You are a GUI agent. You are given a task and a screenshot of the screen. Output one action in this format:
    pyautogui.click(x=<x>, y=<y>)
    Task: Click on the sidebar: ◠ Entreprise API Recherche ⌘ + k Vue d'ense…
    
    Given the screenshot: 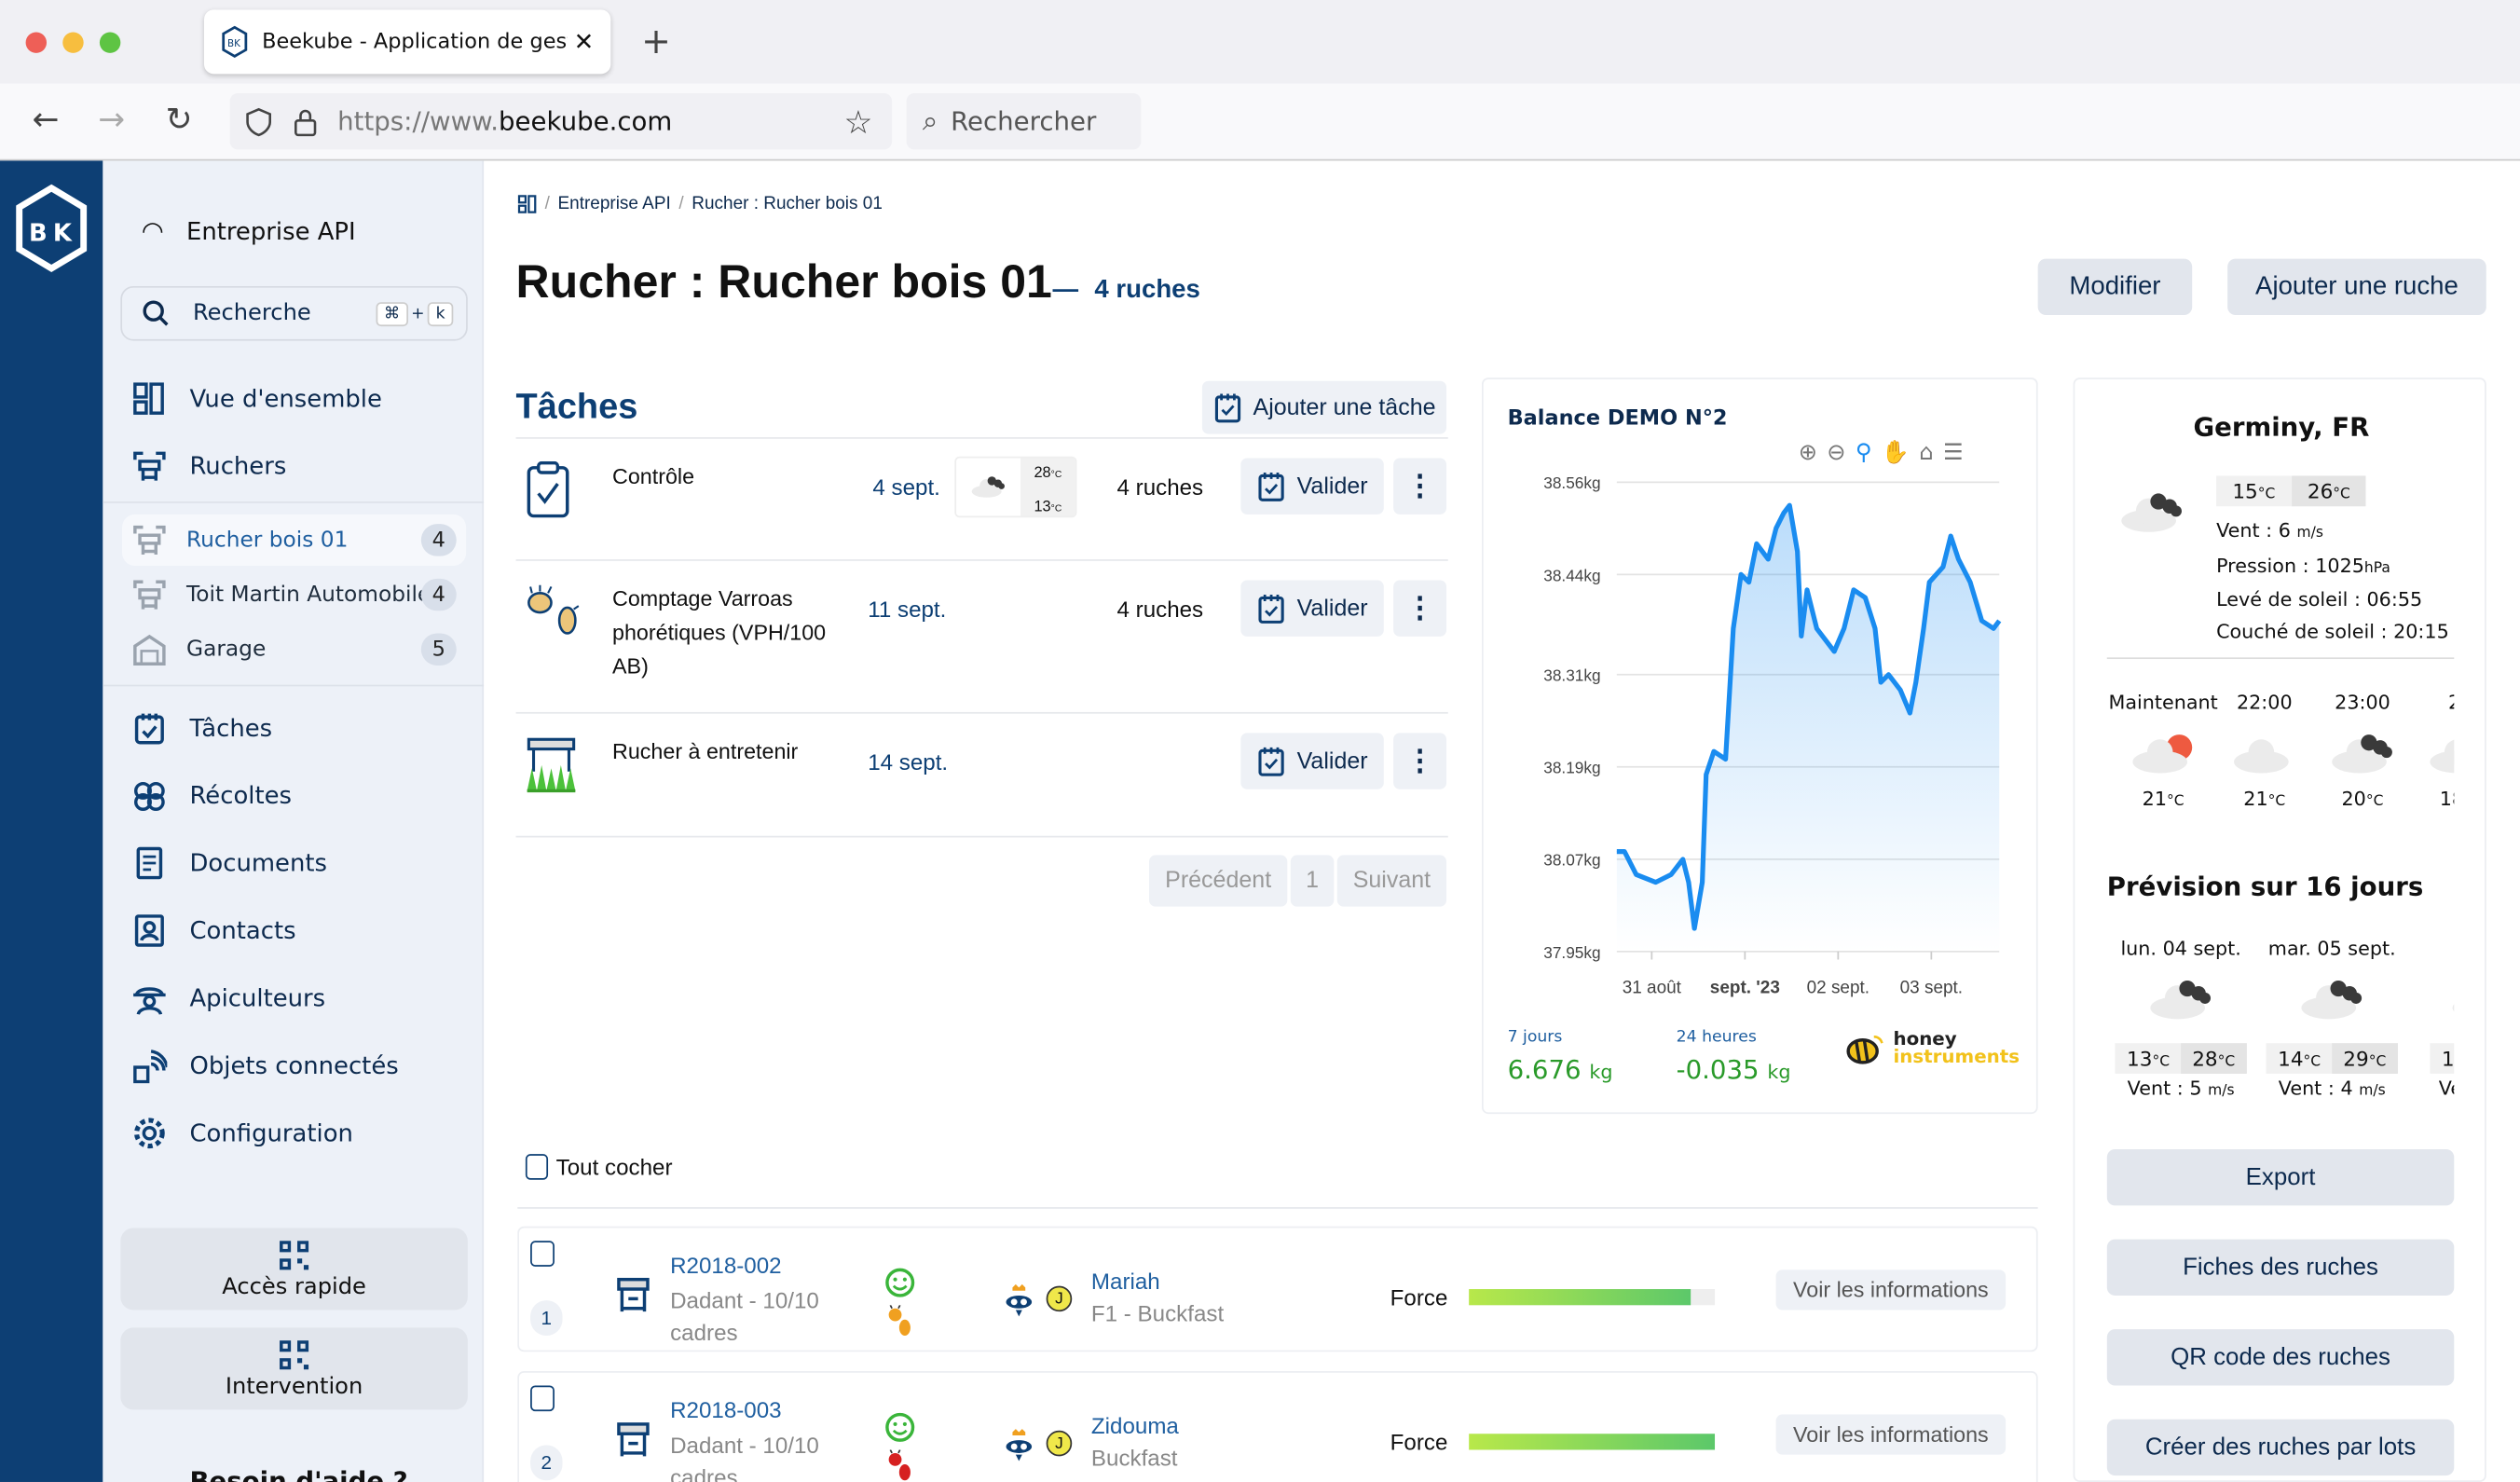 What is the action you would take?
    pyautogui.click(x=294, y=821)
    